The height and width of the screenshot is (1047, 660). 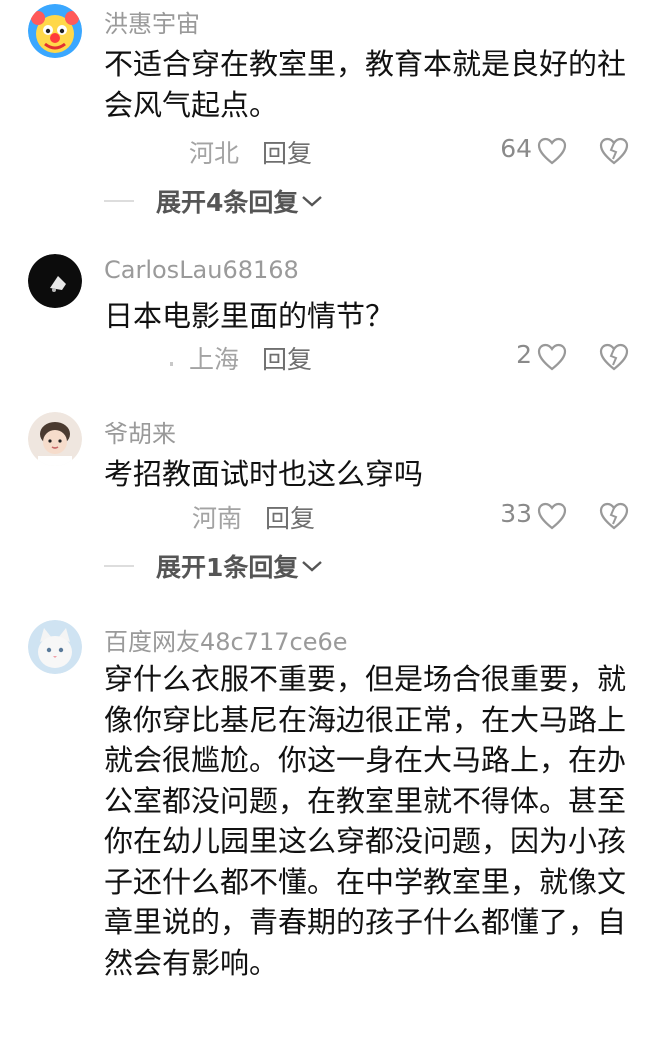 I want to click on like-count: 33, so click(x=516, y=513).